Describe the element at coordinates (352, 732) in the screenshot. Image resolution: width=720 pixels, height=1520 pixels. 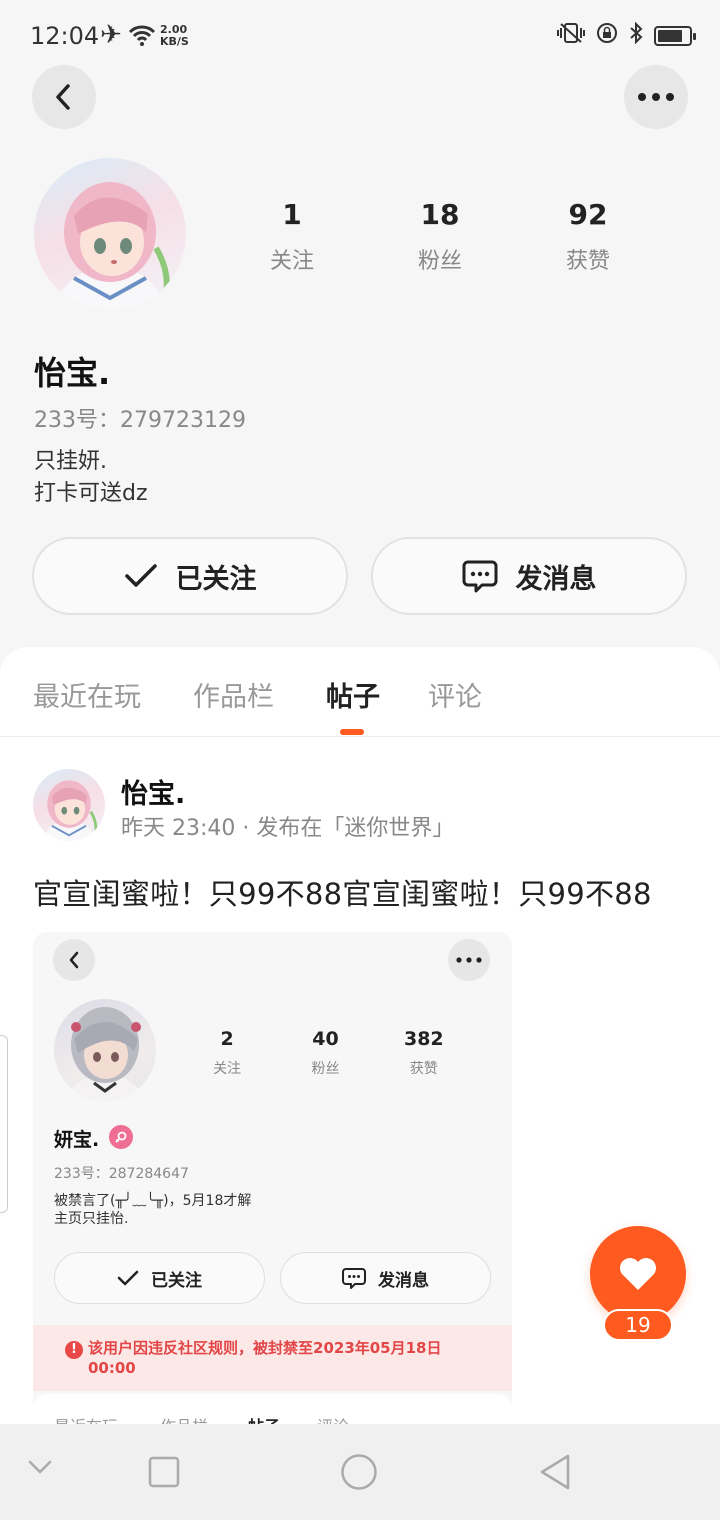
I see `active-tab-indicator` at that location.